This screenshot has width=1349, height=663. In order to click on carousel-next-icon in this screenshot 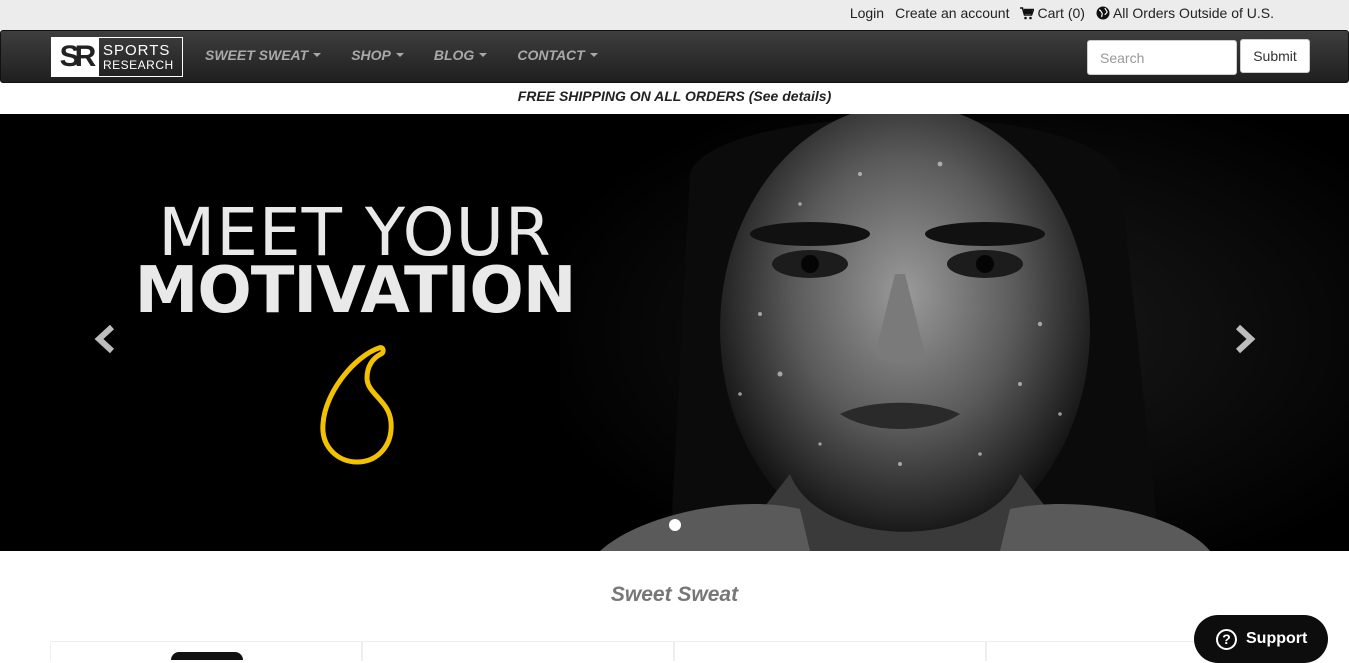, I will do `click(1245, 339)`.